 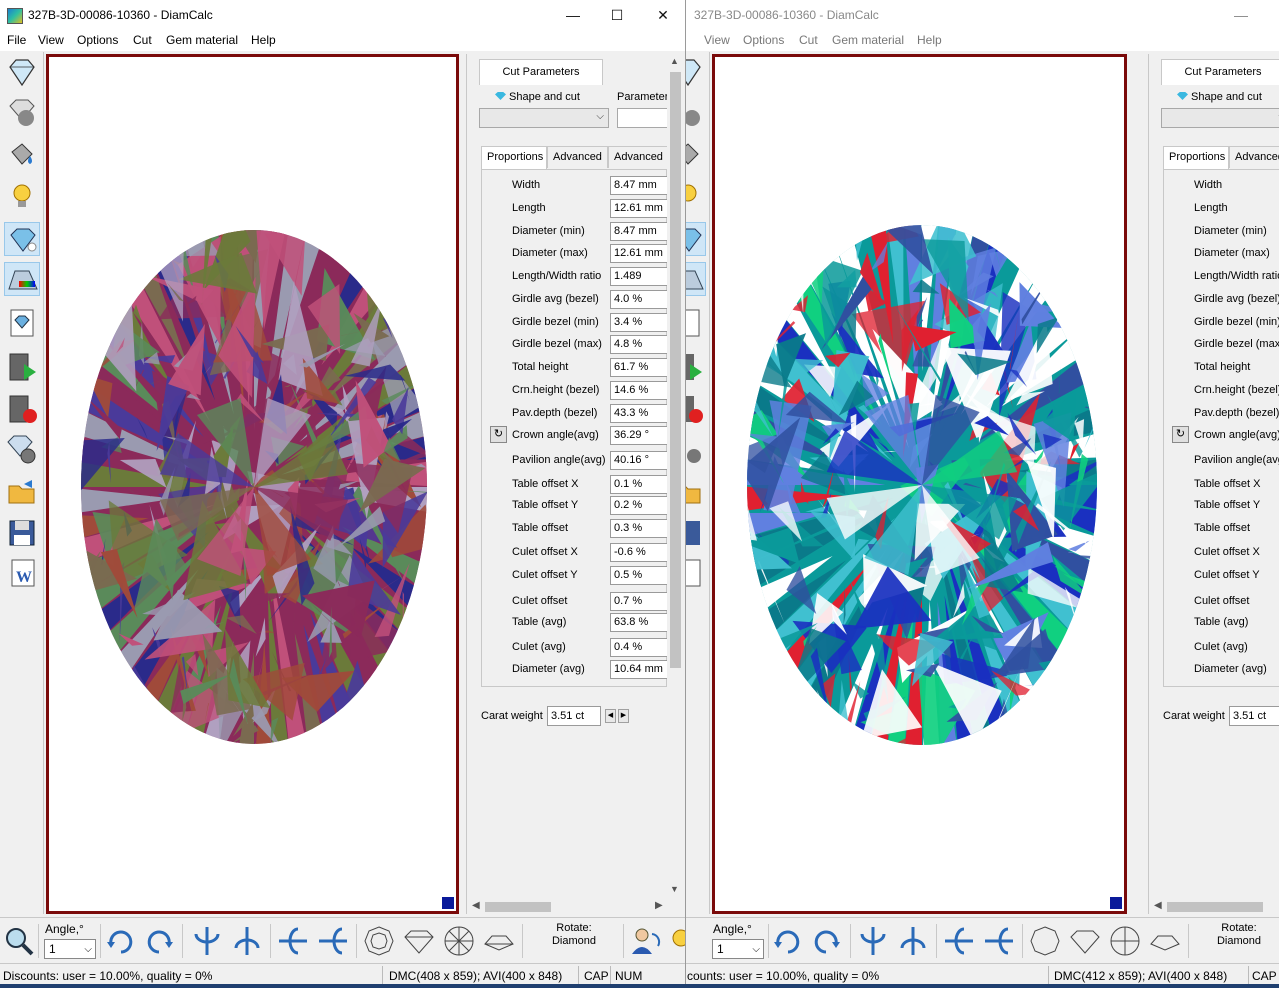 I want to click on rainbow-prism-icon, so click(x=696, y=279).